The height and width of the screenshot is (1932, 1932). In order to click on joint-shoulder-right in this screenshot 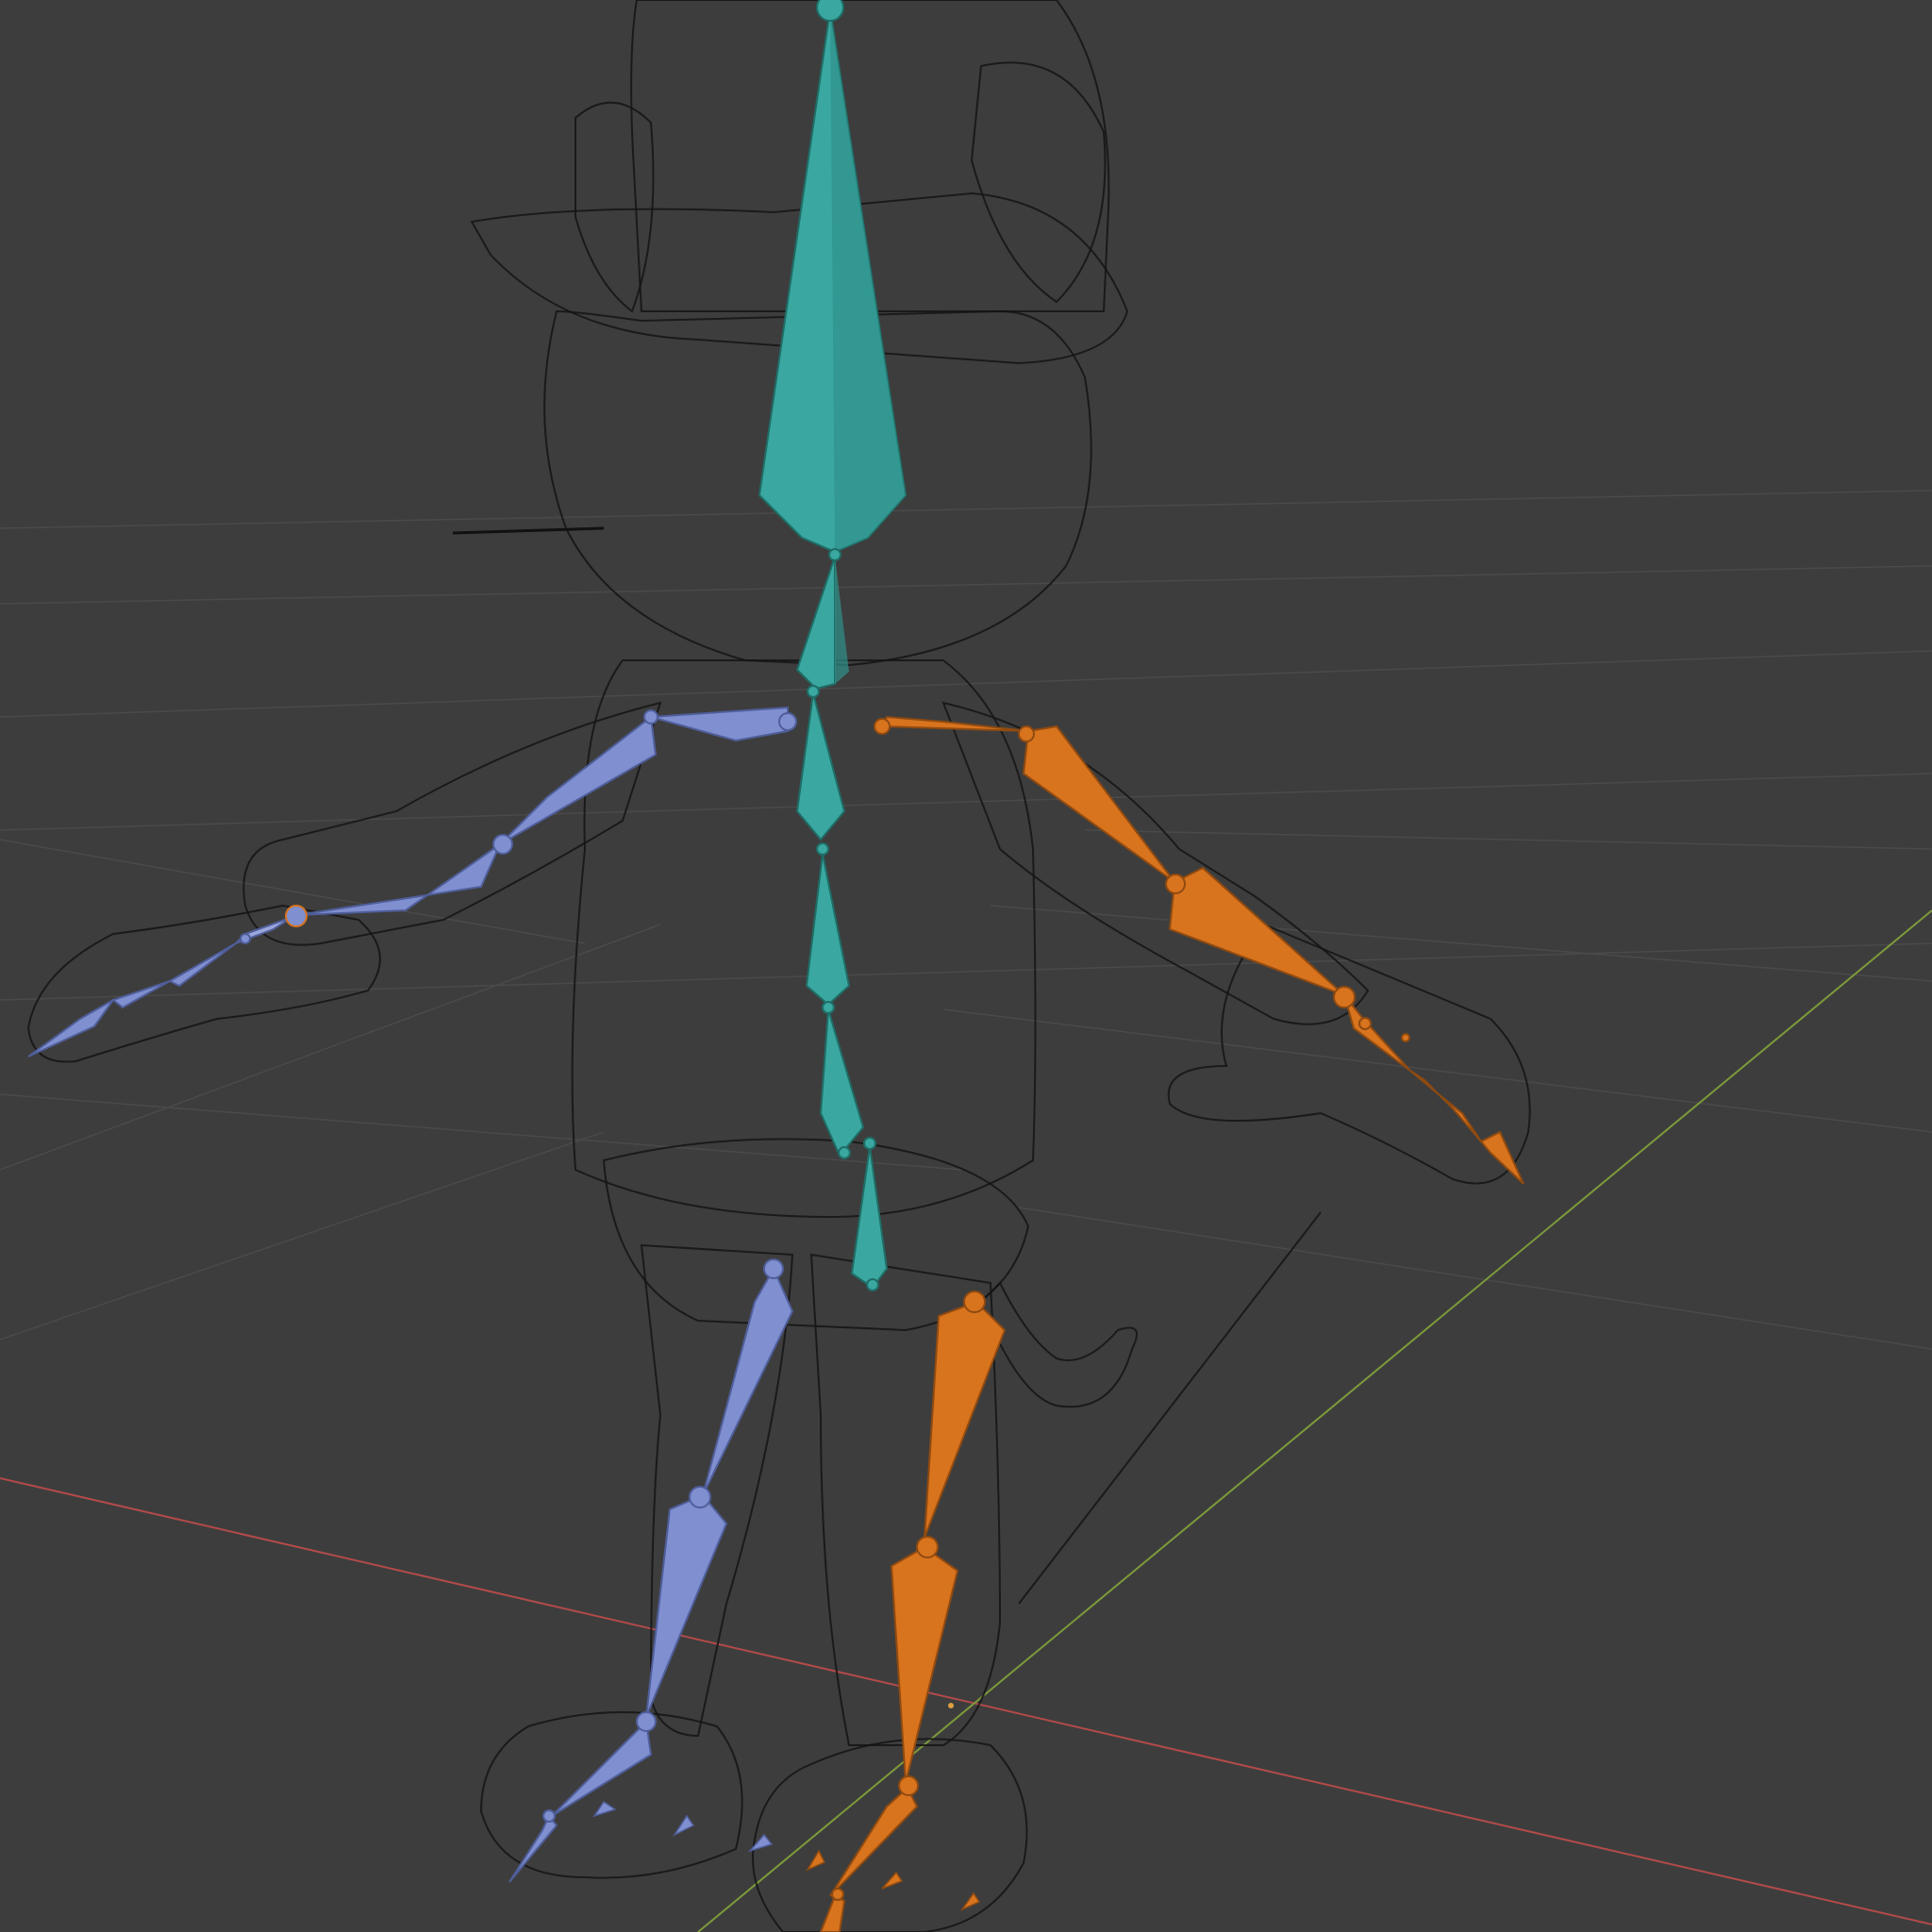, I will do `click(1027, 734)`.